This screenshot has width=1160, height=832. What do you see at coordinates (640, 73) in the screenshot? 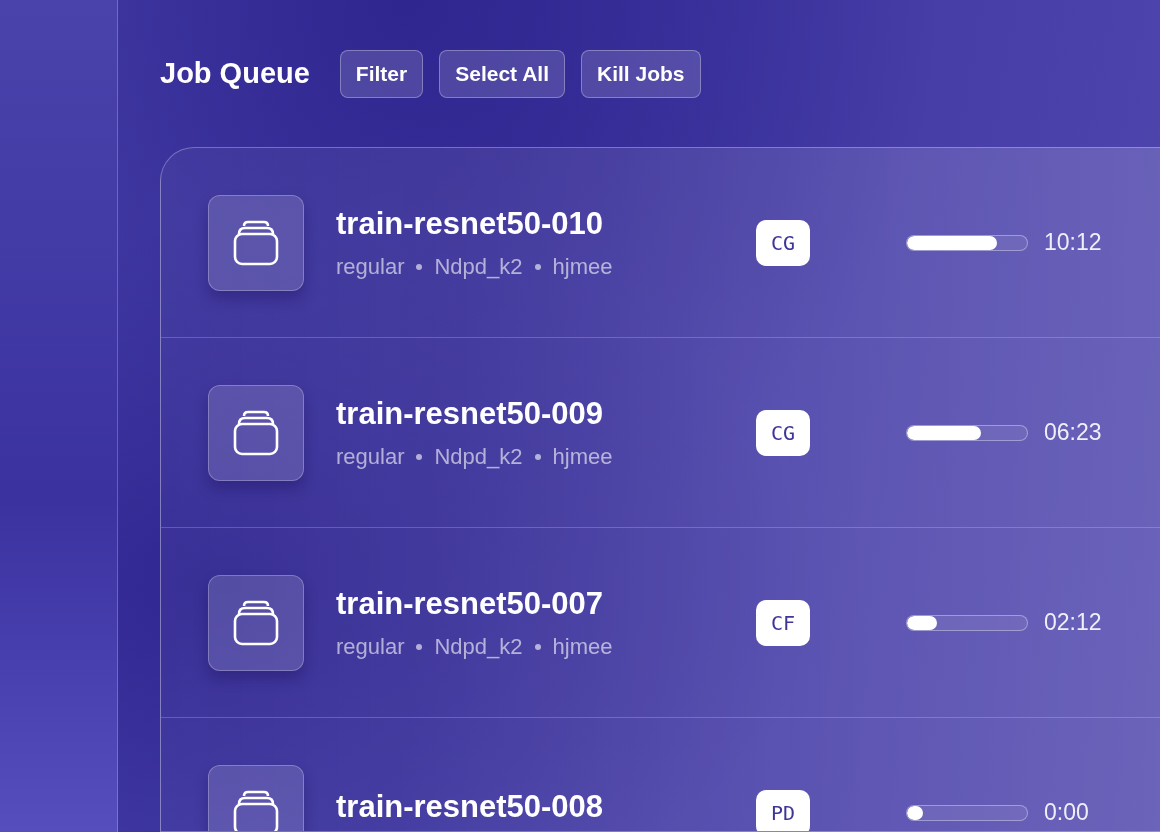
I see `toolbar-button: Kill Jobs` at bounding box center [640, 73].